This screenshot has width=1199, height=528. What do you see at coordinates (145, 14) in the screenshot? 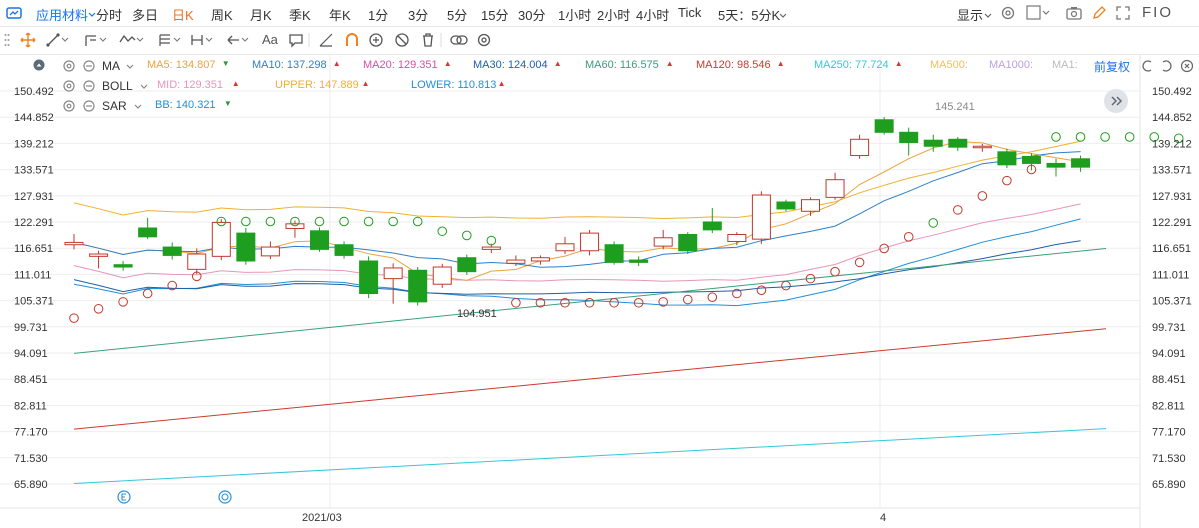
I see `period-tab-1: 多日` at bounding box center [145, 14].